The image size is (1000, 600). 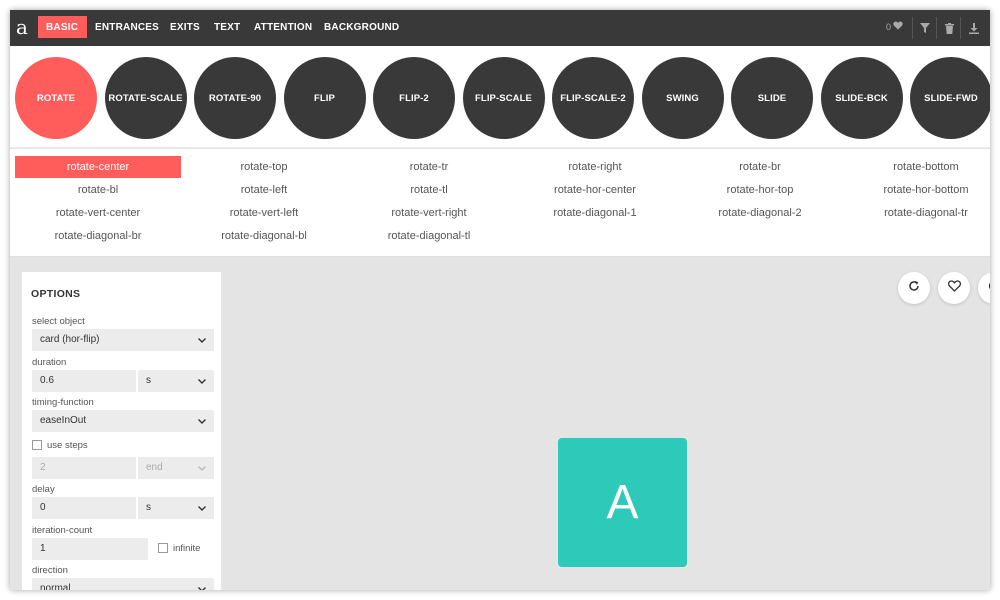 I want to click on iteration-count-input: 1, so click(x=90, y=549).